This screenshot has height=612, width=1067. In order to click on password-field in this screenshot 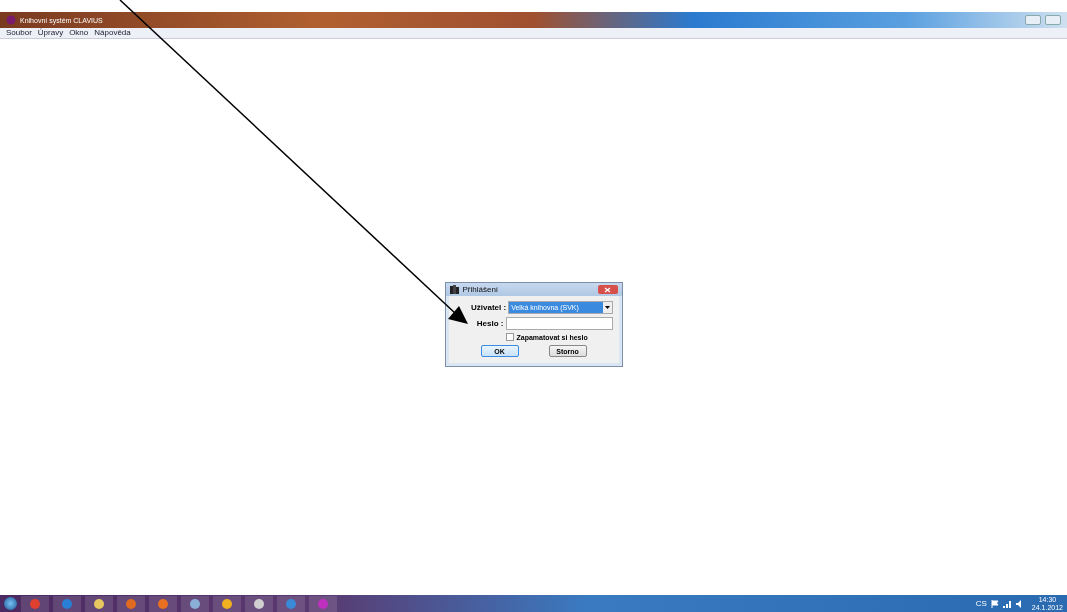, I will do `click(559, 323)`.